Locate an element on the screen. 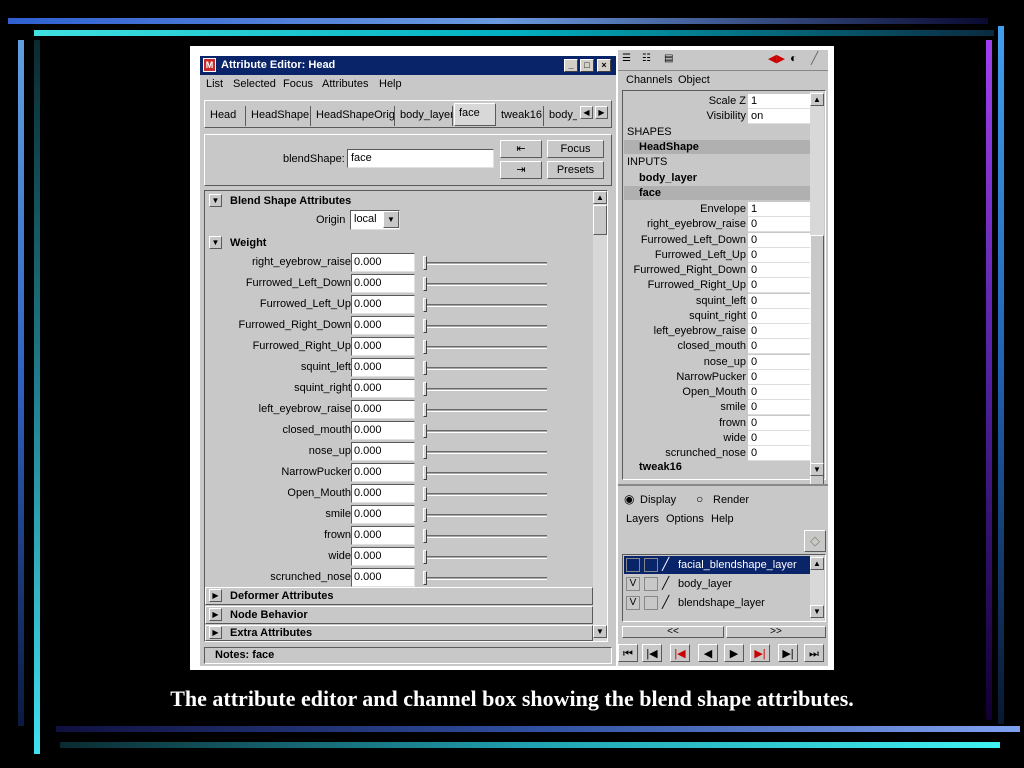  scroll-down-icon: ▼ is located at coordinates (600, 631).